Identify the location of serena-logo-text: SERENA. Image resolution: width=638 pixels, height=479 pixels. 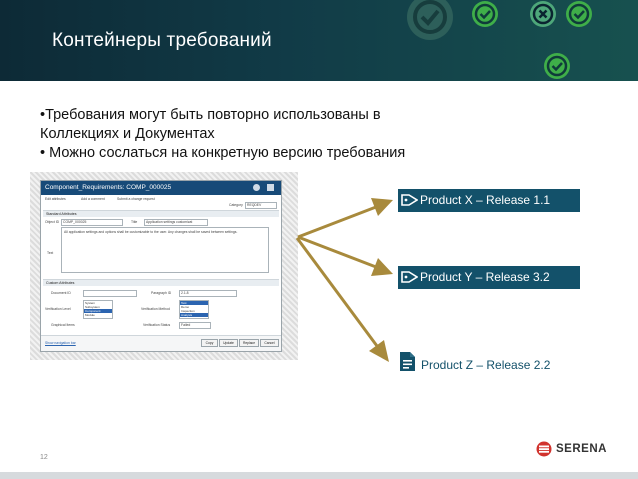
(581, 449).